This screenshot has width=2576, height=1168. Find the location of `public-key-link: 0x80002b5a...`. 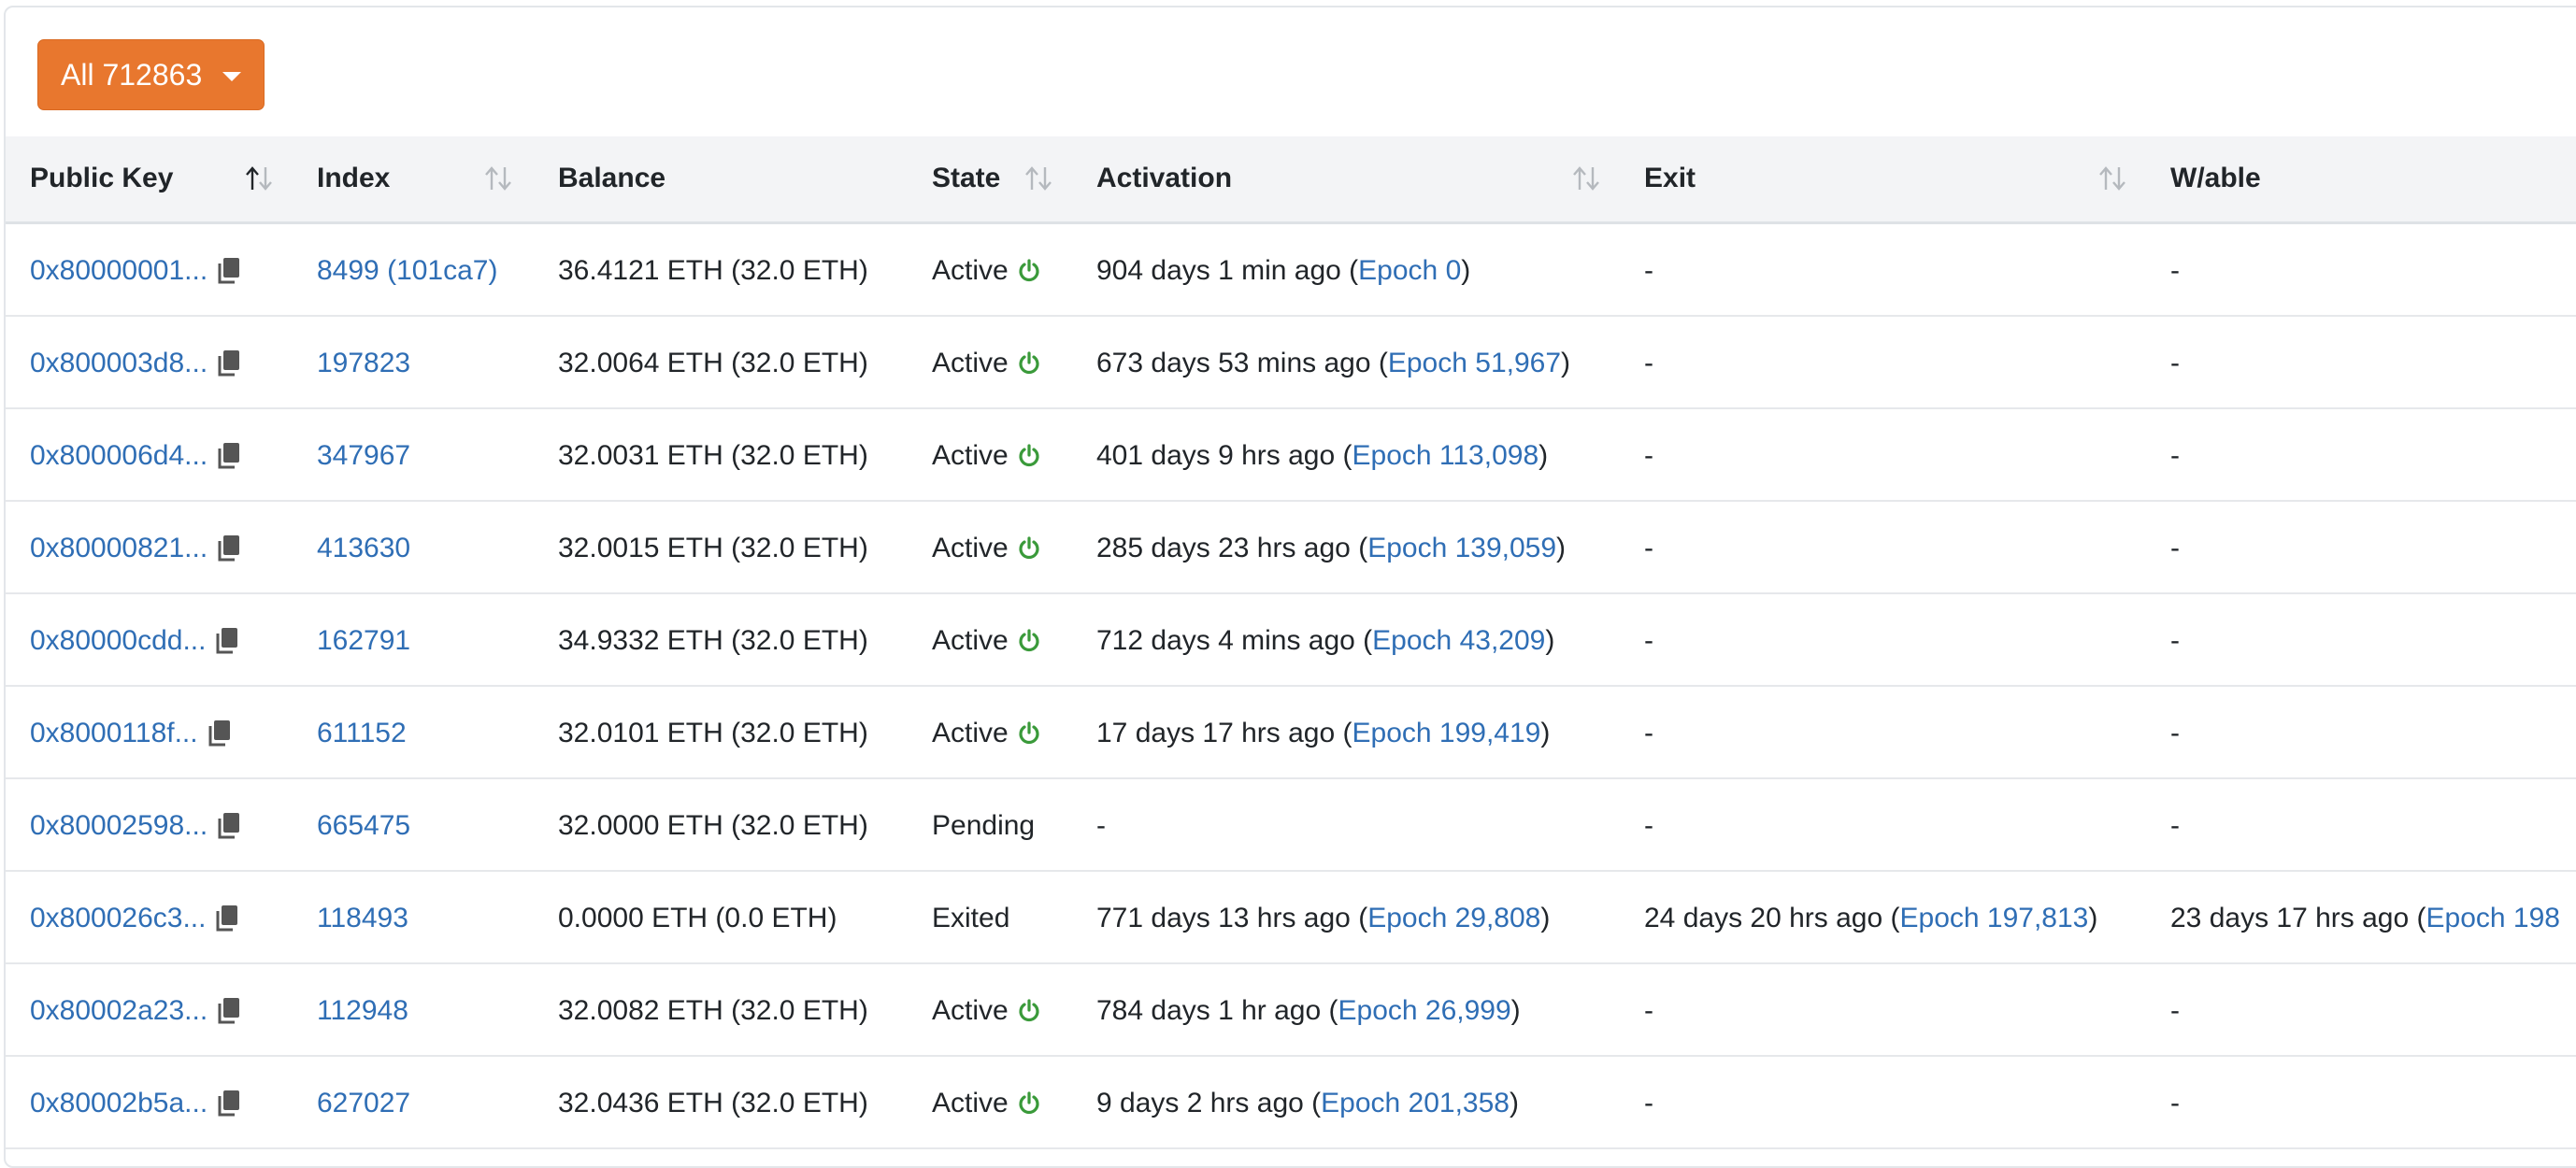

public-key-link: 0x80002b5a... is located at coordinates (119, 1103).